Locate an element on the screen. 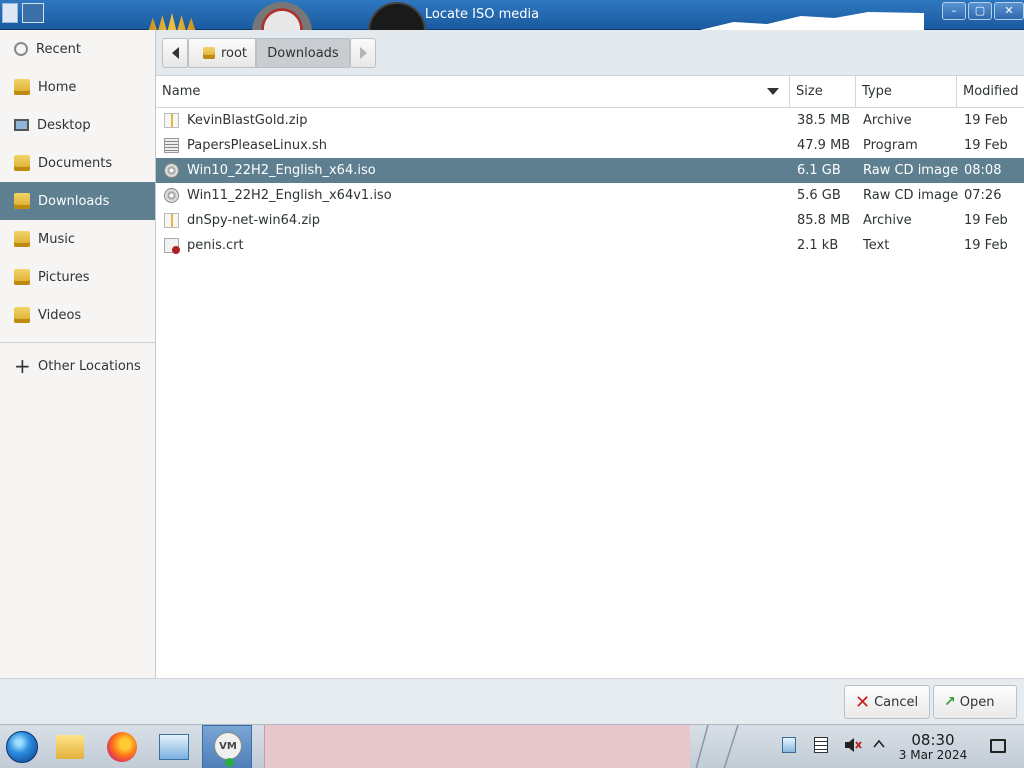 The image size is (1024, 768). column-header-label: Modified is located at coordinates (991, 91).